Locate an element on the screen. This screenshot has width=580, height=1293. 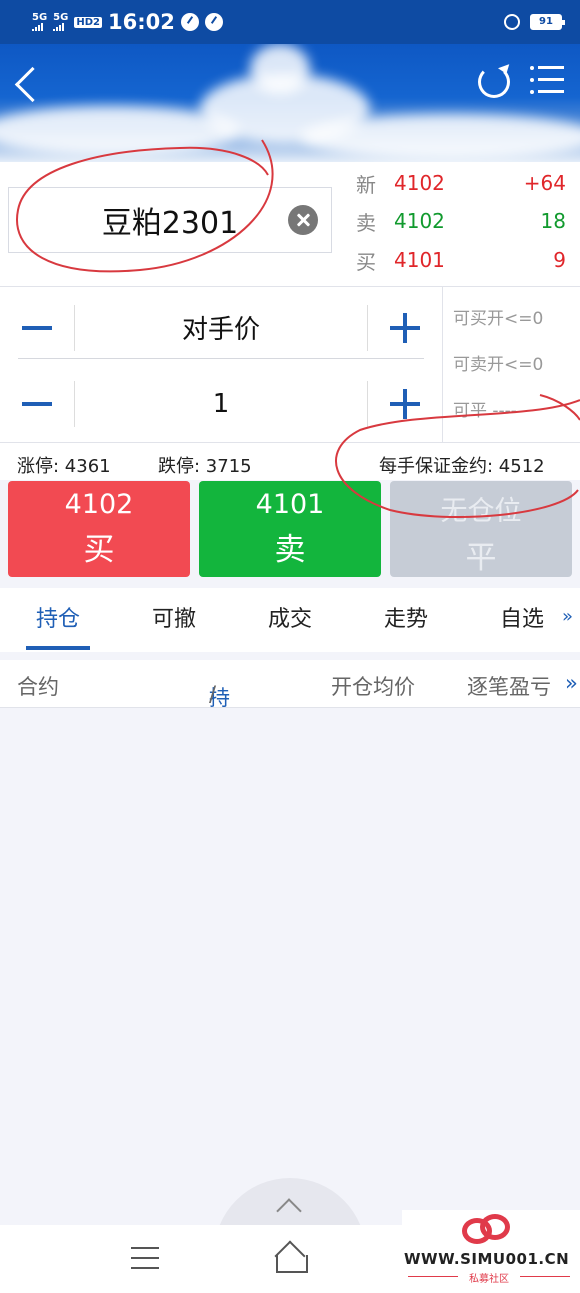
tab-cancellable: 可撤 is located at coordinates (174, 620).